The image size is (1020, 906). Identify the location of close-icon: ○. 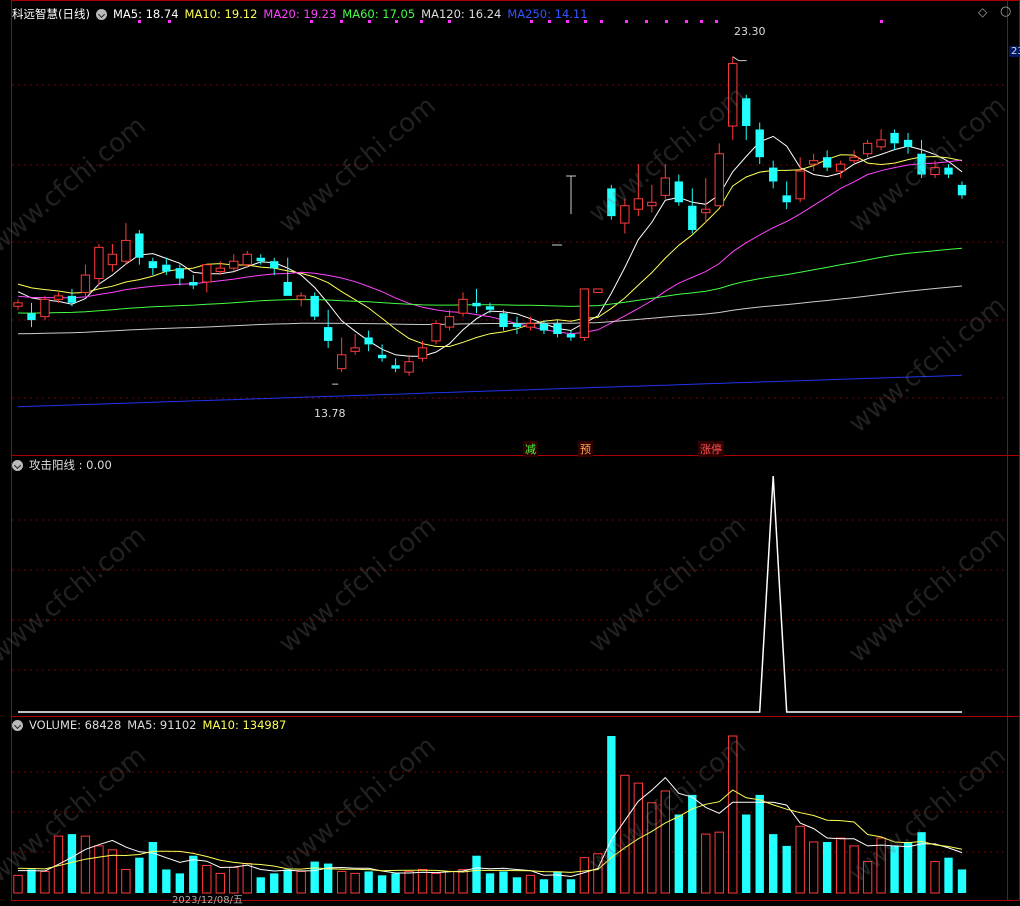
(1005, 11).